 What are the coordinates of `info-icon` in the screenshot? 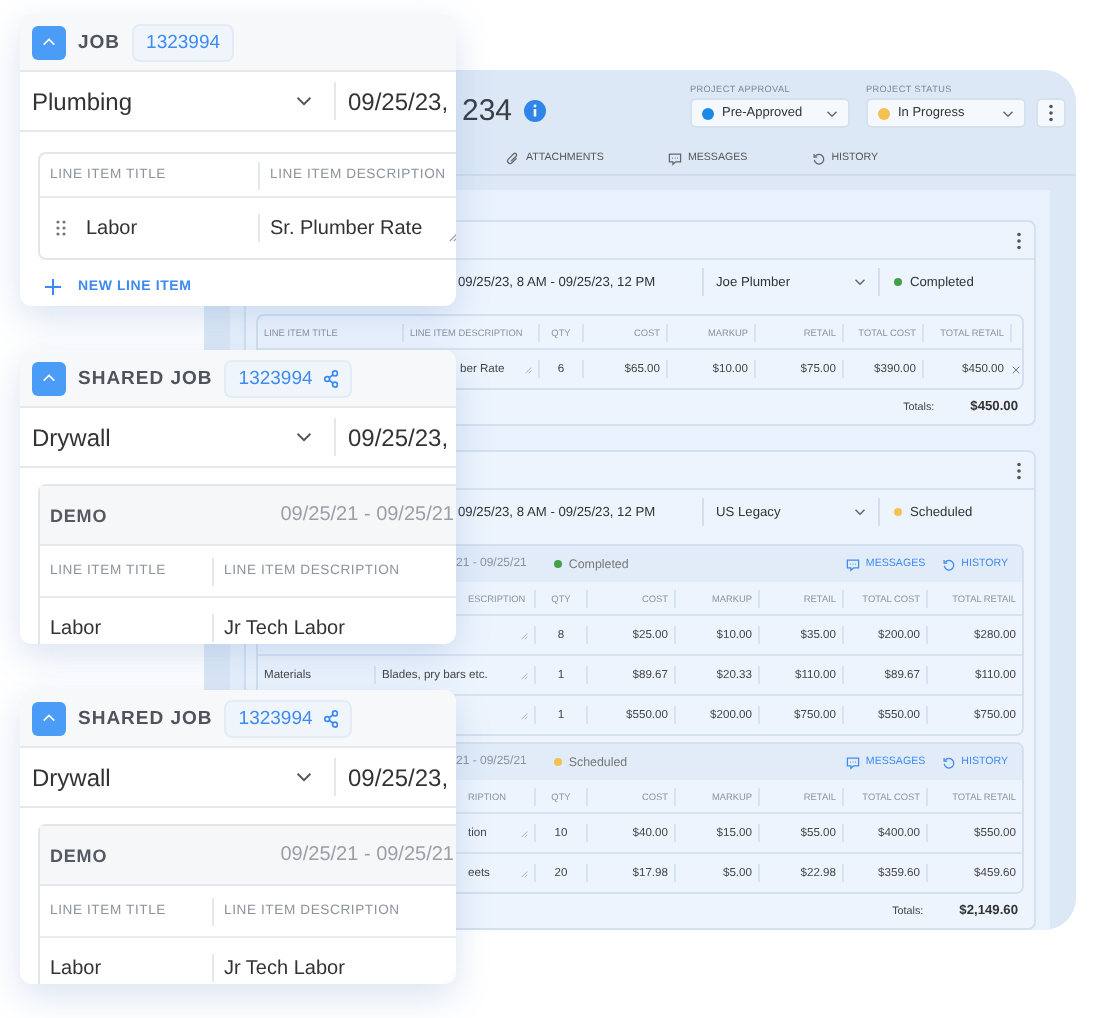 It's located at (535, 110).